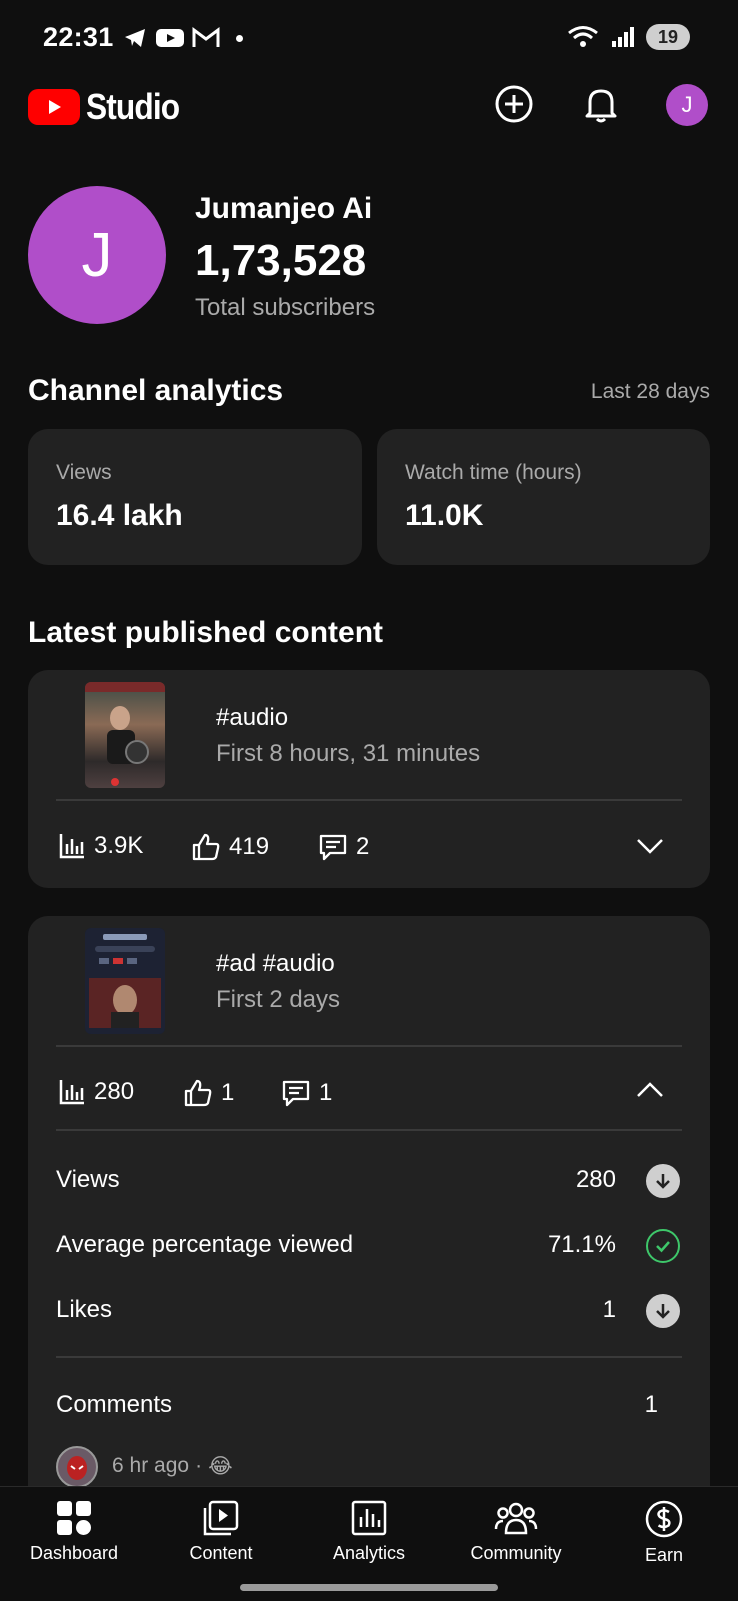 The width and height of the screenshot is (738, 1601). What do you see at coordinates (285, 307) in the screenshot?
I see `subscriber-label: Total subscribers` at bounding box center [285, 307].